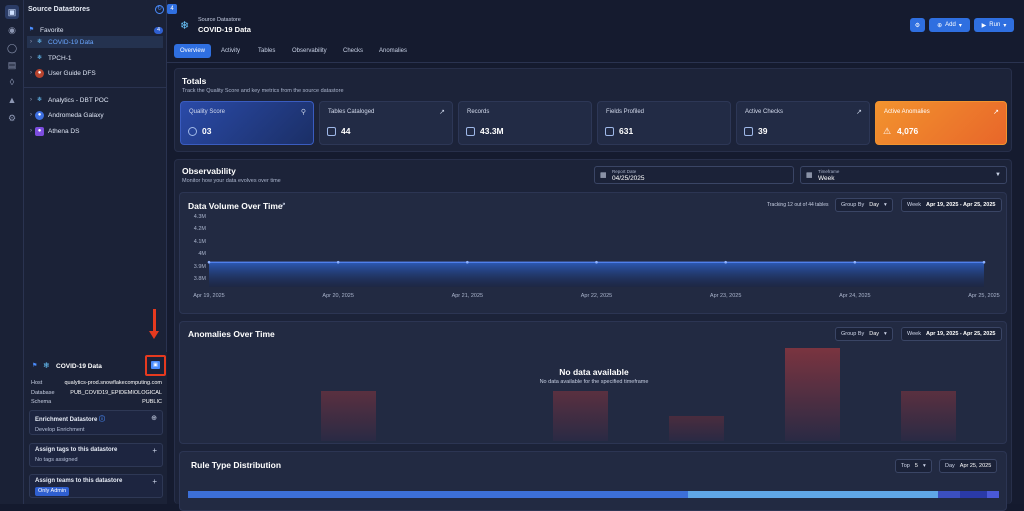 This screenshot has width=1024, height=511. What do you see at coordinates (12, 65) in the screenshot?
I see `clipboard-icon: ▤` at bounding box center [12, 65].